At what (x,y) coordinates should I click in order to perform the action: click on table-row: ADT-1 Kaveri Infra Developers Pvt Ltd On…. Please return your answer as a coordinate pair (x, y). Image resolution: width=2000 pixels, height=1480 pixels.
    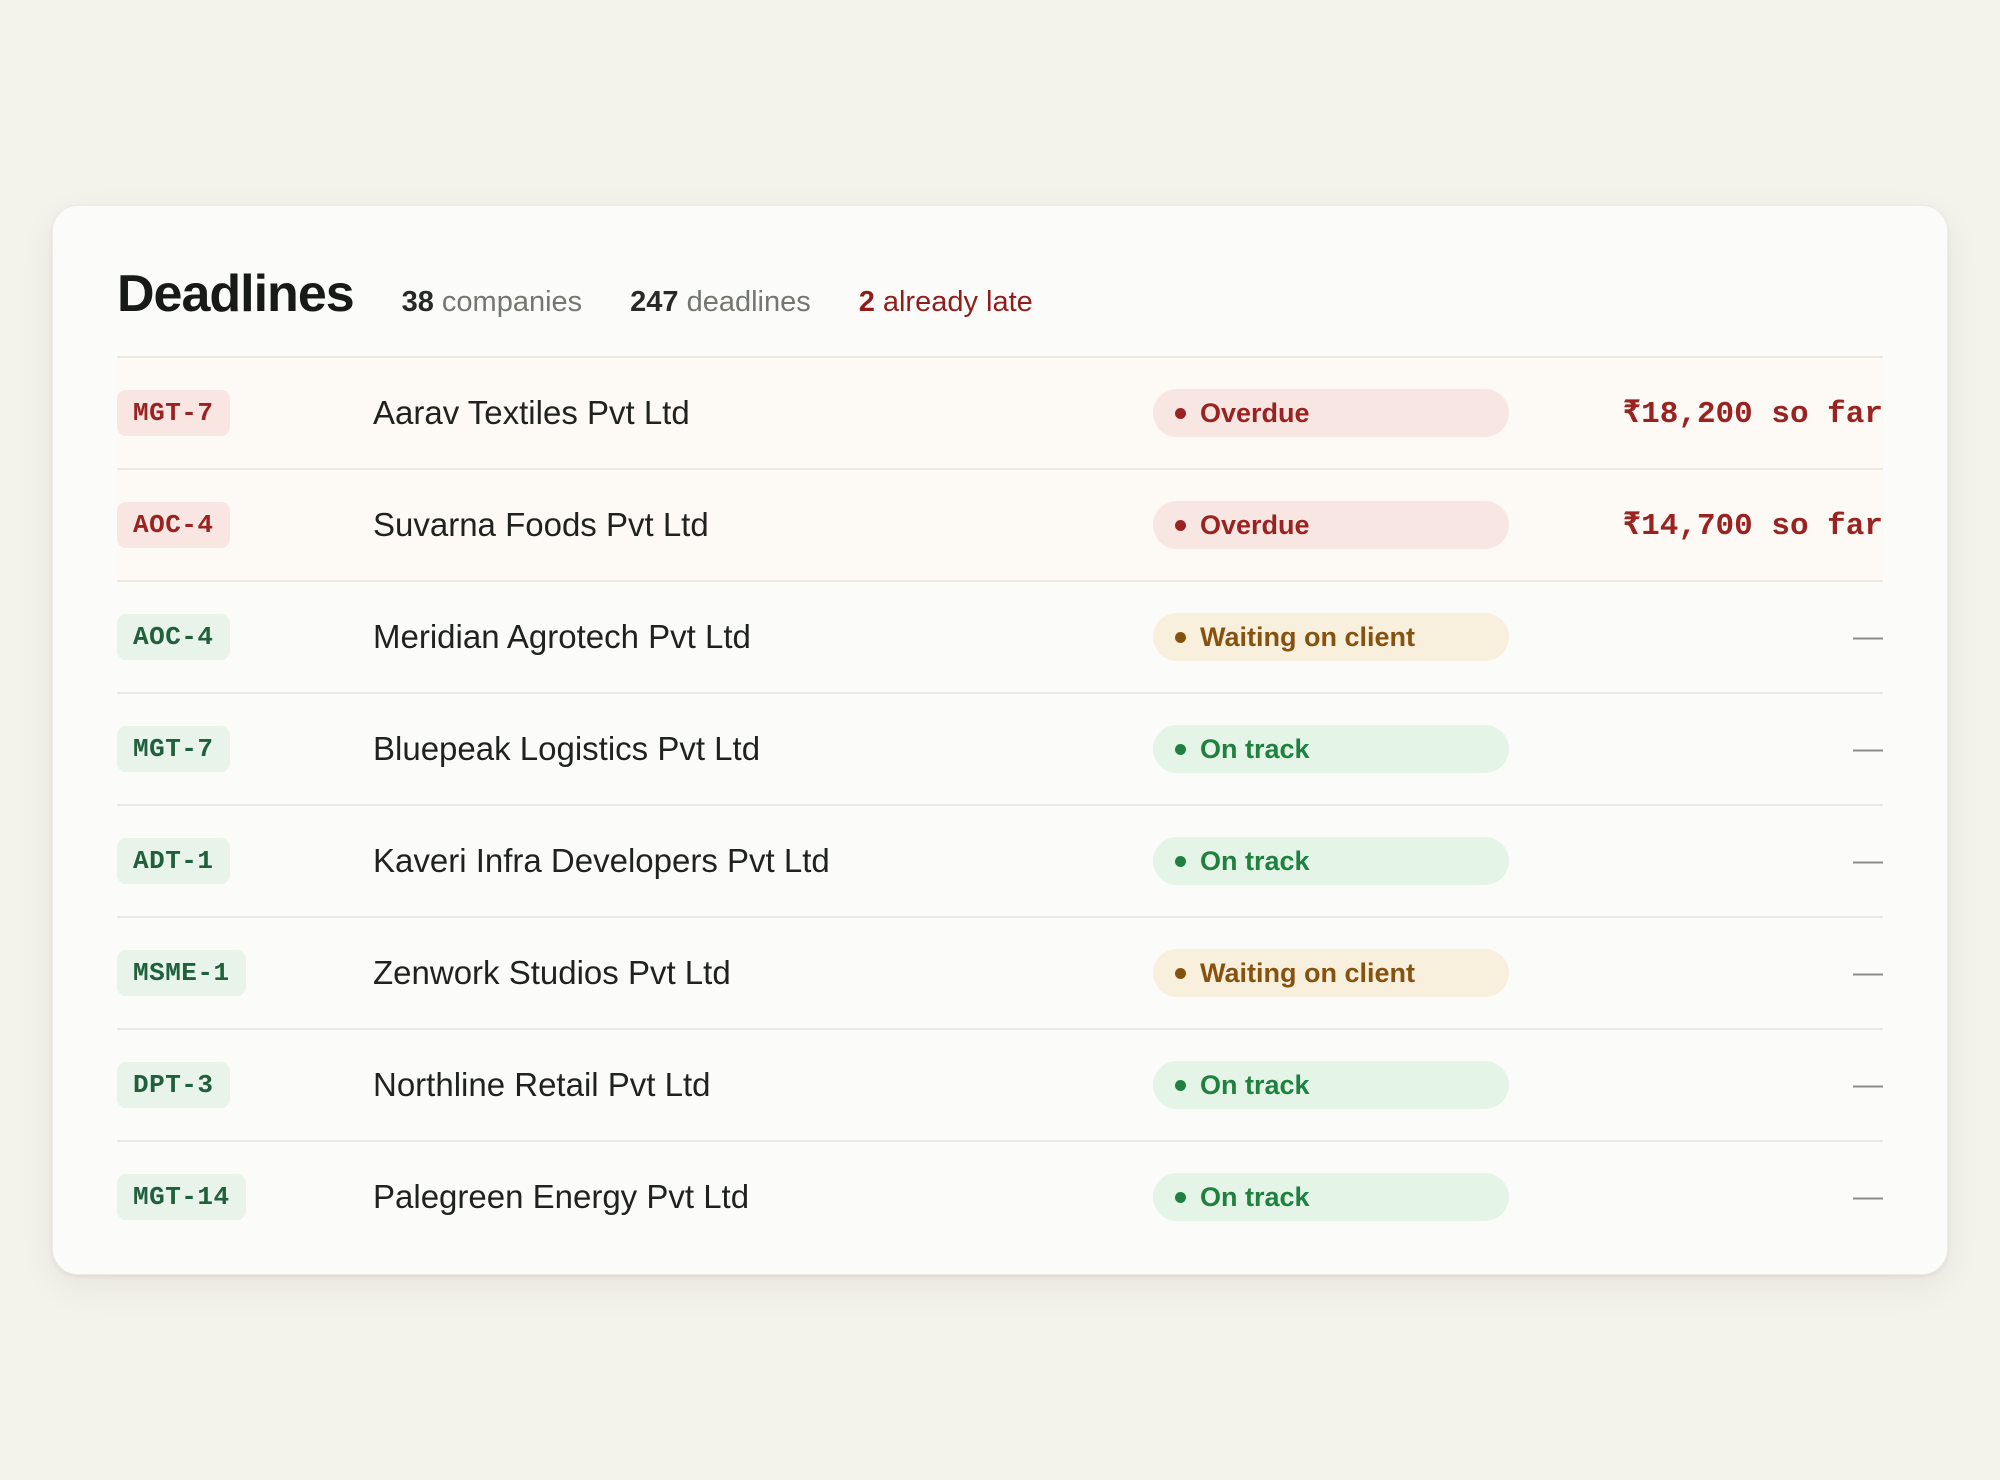
    Looking at the image, I should click on (1000, 862).